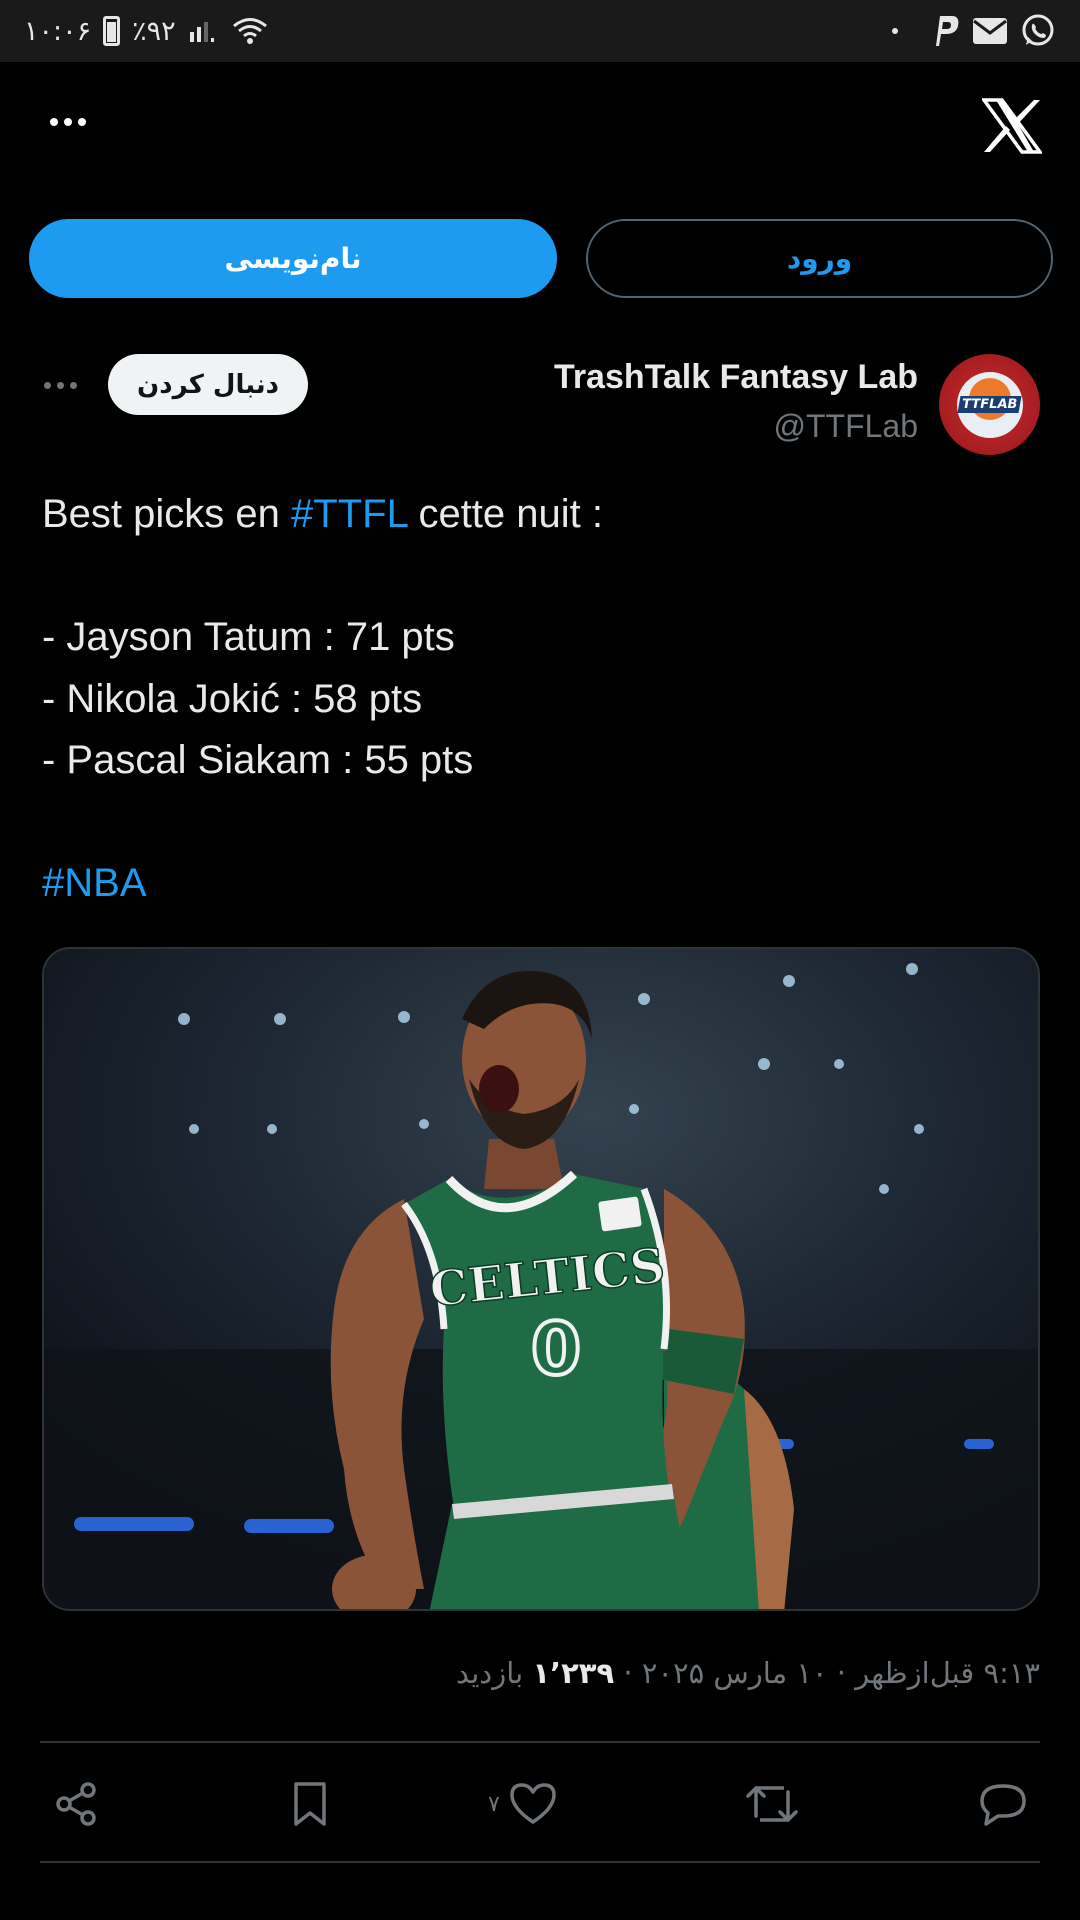 The height and width of the screenshot is (1920, 1080). Describe the element at coordinates (736, 377) in the screenshot. I see `author-name: TrashTalk Fantasy Lab` at that location.